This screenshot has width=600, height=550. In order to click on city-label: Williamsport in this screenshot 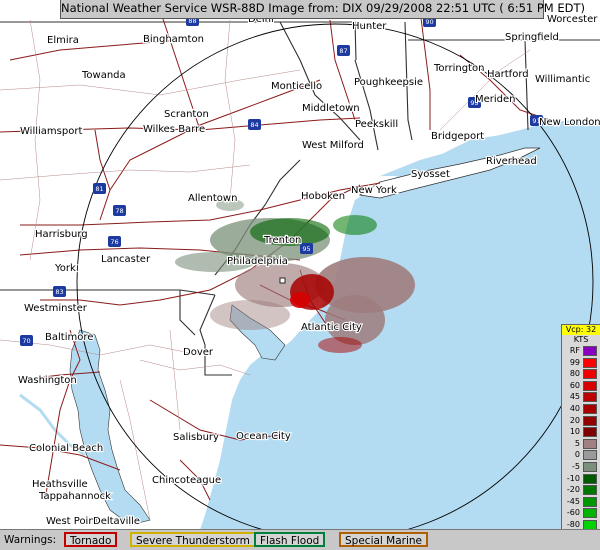, I will do `click(51, 131)`.